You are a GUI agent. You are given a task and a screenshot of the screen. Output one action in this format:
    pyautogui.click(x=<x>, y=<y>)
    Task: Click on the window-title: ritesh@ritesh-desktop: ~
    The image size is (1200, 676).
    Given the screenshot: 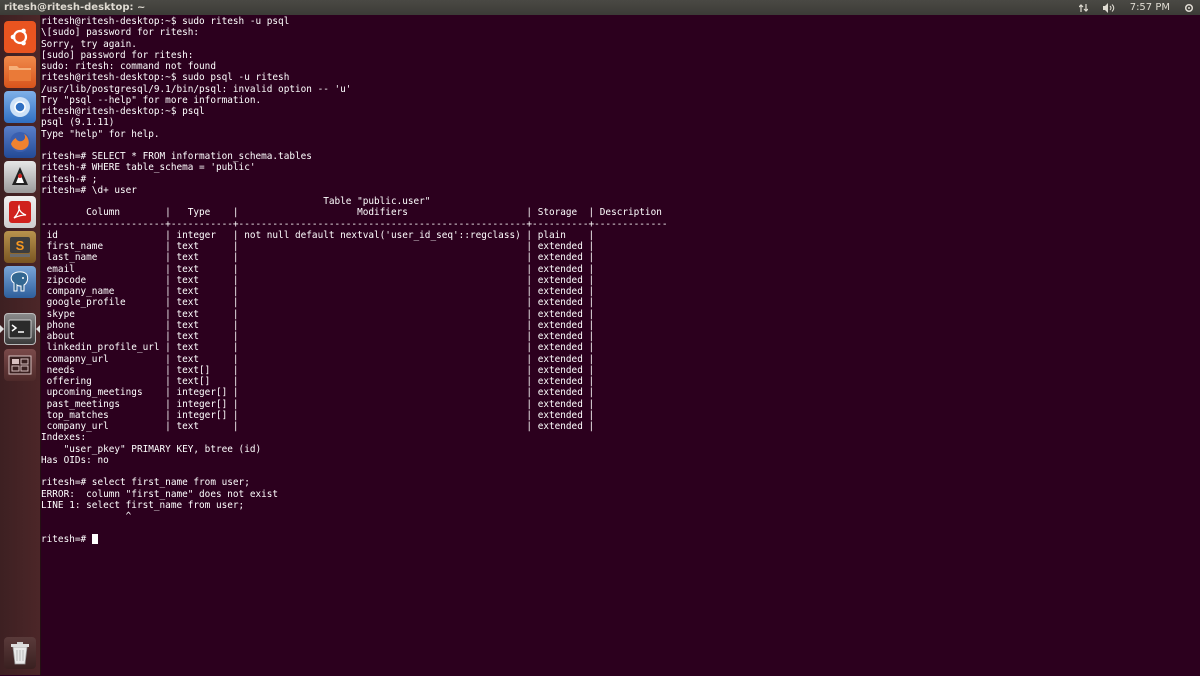 What is the action you would take?
    pyautogui.click(x=75, y=7)
    